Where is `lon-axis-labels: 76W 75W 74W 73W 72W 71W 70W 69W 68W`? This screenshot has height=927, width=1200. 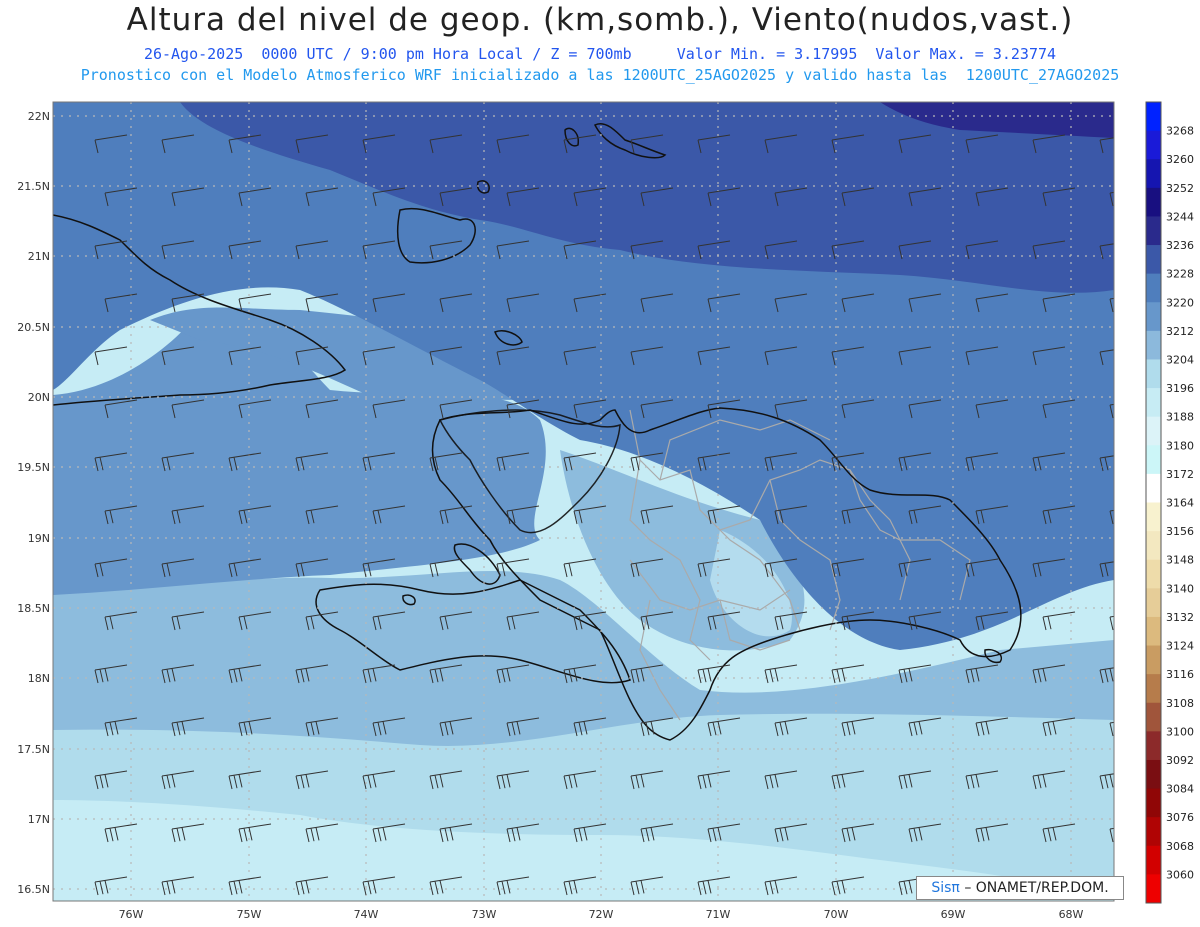 lon-axis-labels: 76W 75W 74W 73W 72W 71W 70W 69W 68W is located at coordinates (601, 914).